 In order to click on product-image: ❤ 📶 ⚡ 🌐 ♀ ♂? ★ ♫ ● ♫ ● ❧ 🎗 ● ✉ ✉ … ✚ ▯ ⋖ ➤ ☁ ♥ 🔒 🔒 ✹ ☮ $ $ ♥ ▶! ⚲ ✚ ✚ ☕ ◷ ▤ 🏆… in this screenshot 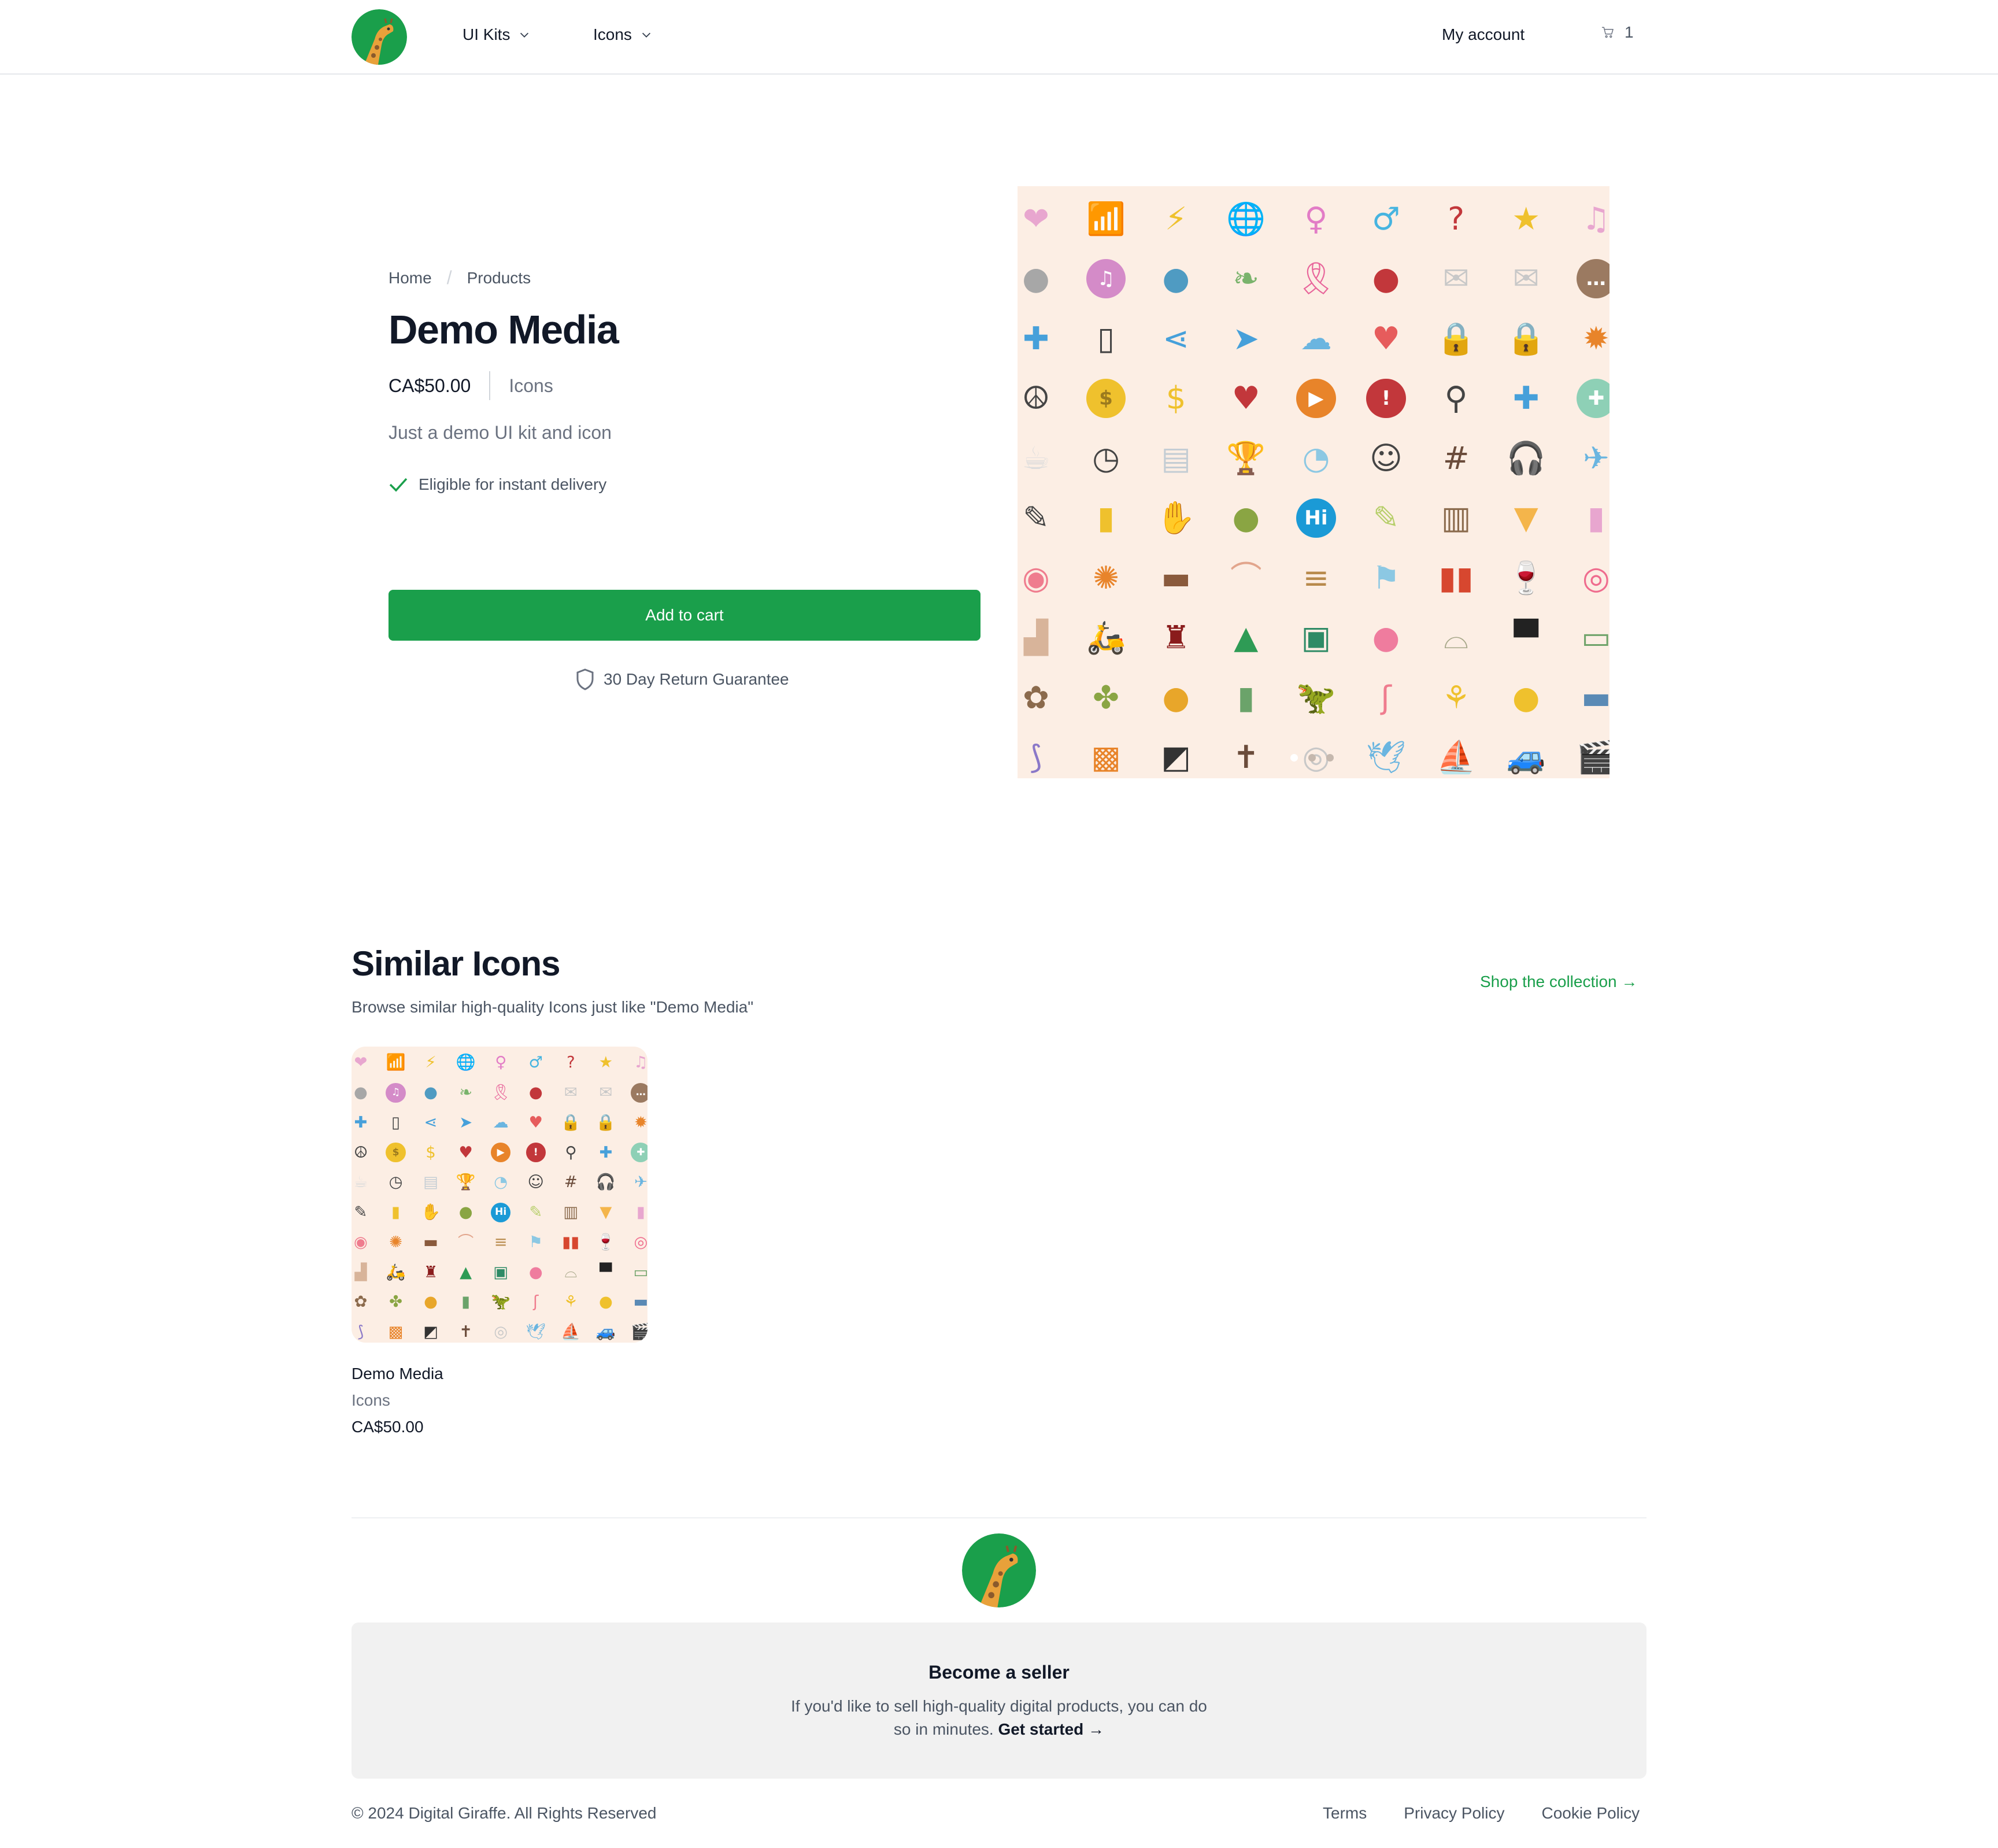, I will do `click(1314, 482)`.